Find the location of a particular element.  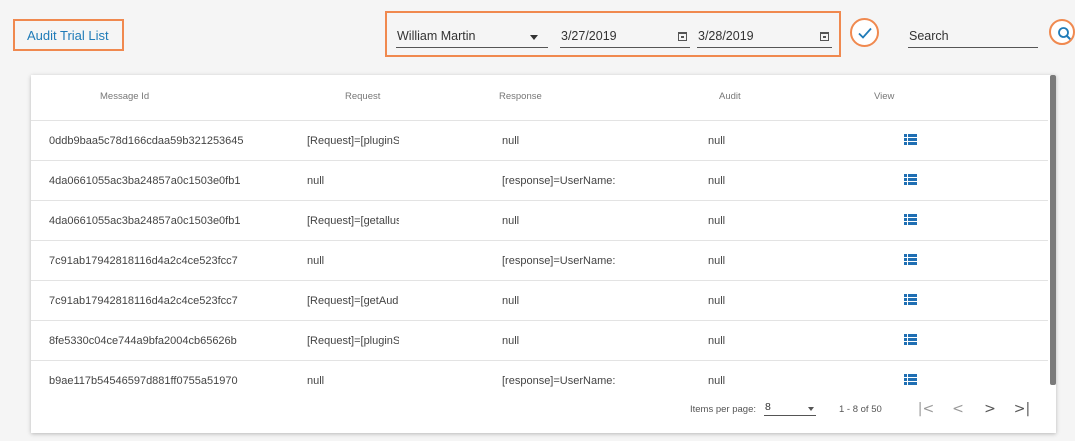

user-select-value: William Martin is located at coordinates (436, 36).